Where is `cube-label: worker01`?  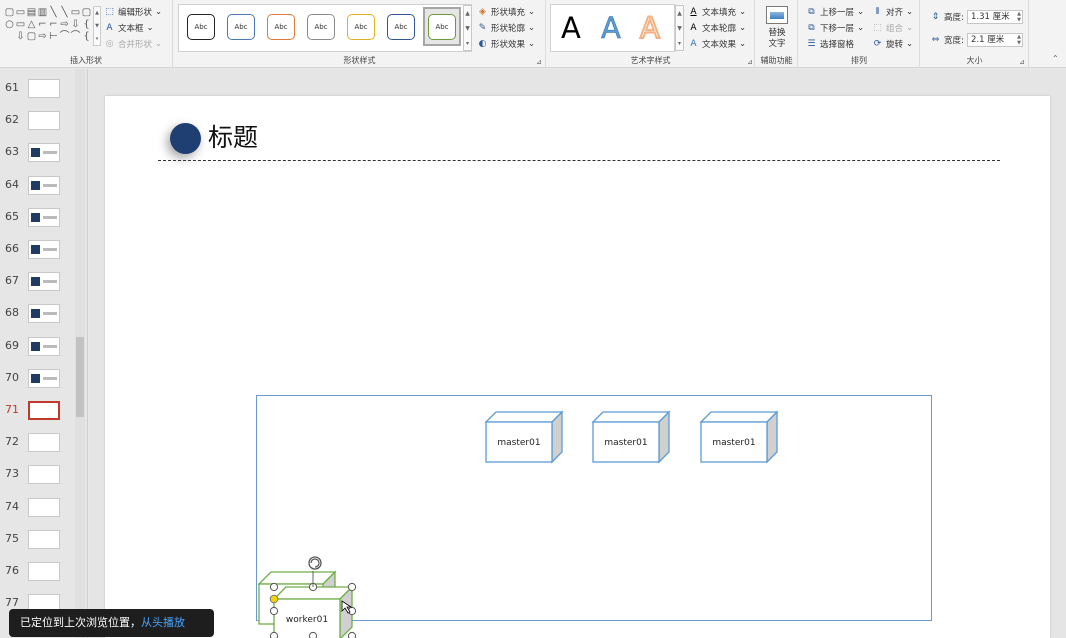 cube-label: worker01 is located at coordinates (307, 620).